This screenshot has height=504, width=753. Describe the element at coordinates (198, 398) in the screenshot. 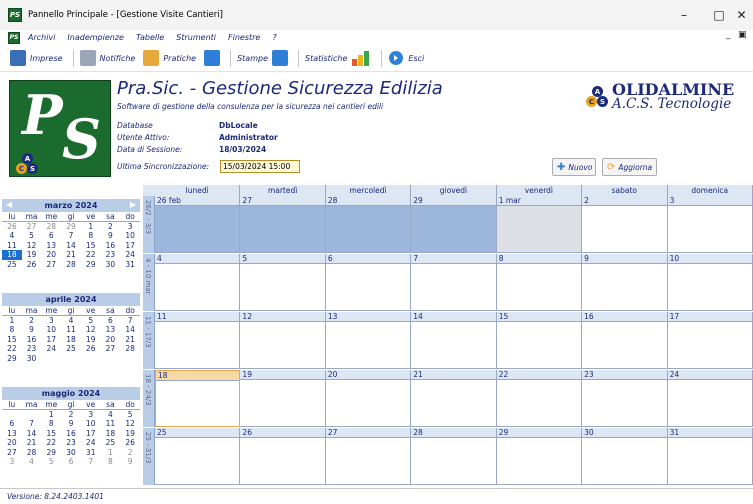

I see `calendar-day-cell: 18` at that location.